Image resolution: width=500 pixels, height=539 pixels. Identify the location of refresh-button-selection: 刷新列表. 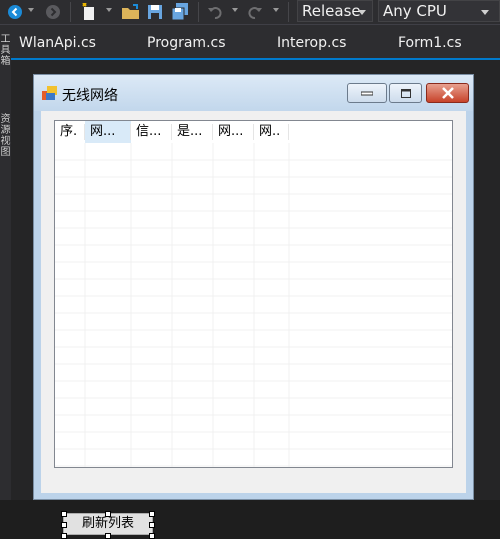
(108, 525).